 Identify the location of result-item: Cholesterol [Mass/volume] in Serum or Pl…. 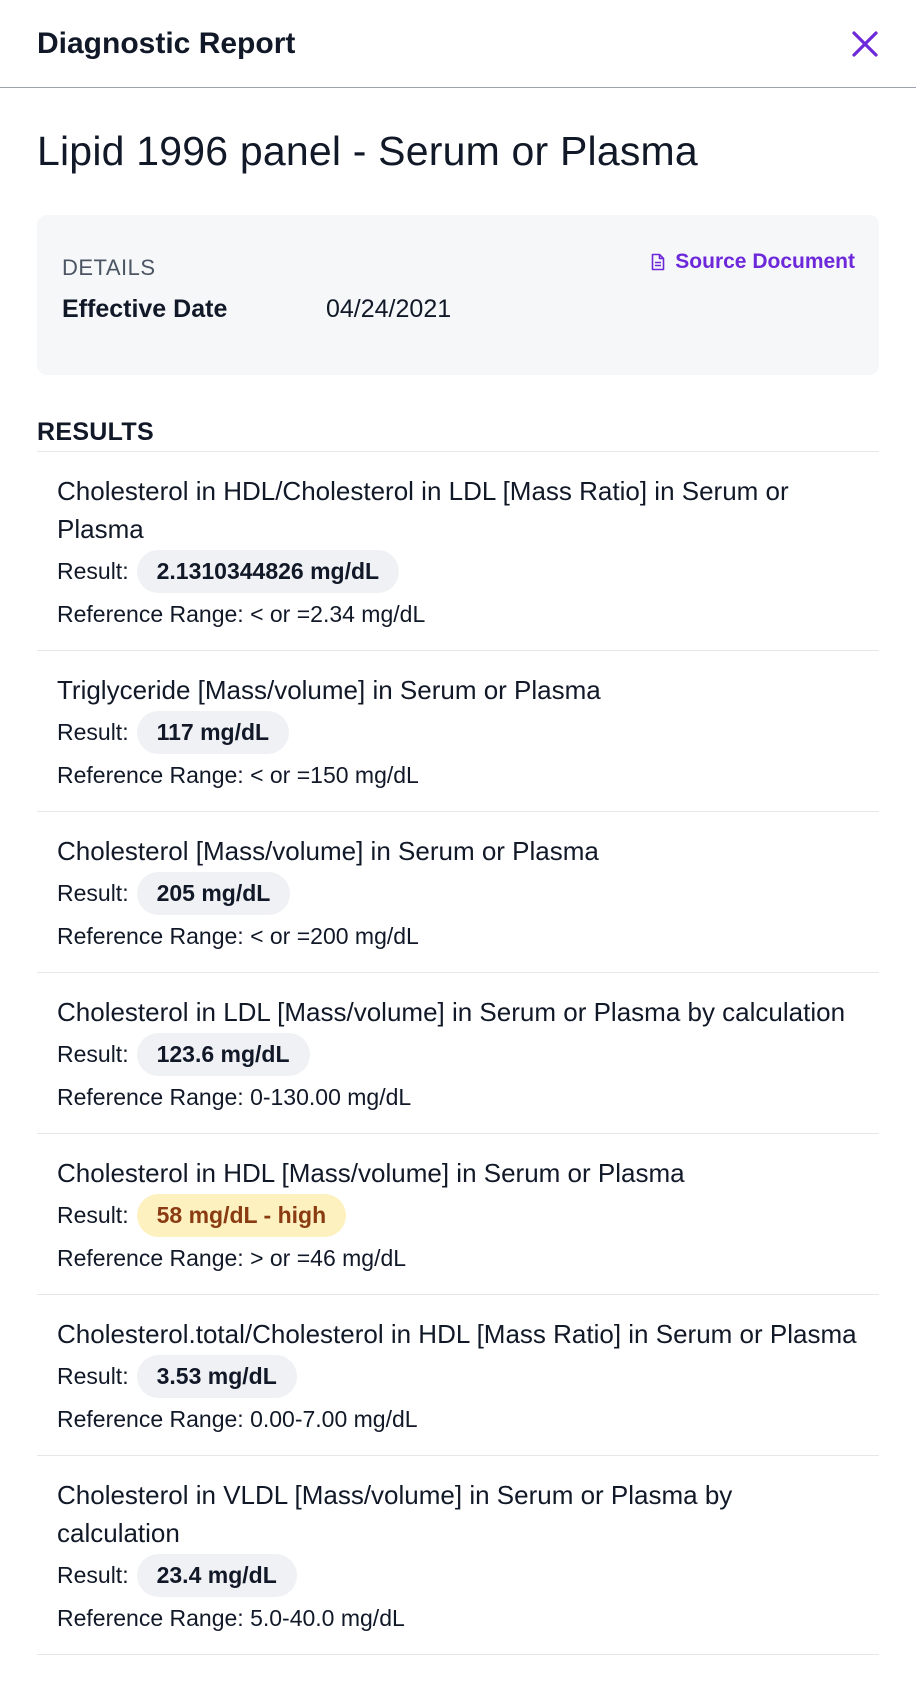
(458, 892).